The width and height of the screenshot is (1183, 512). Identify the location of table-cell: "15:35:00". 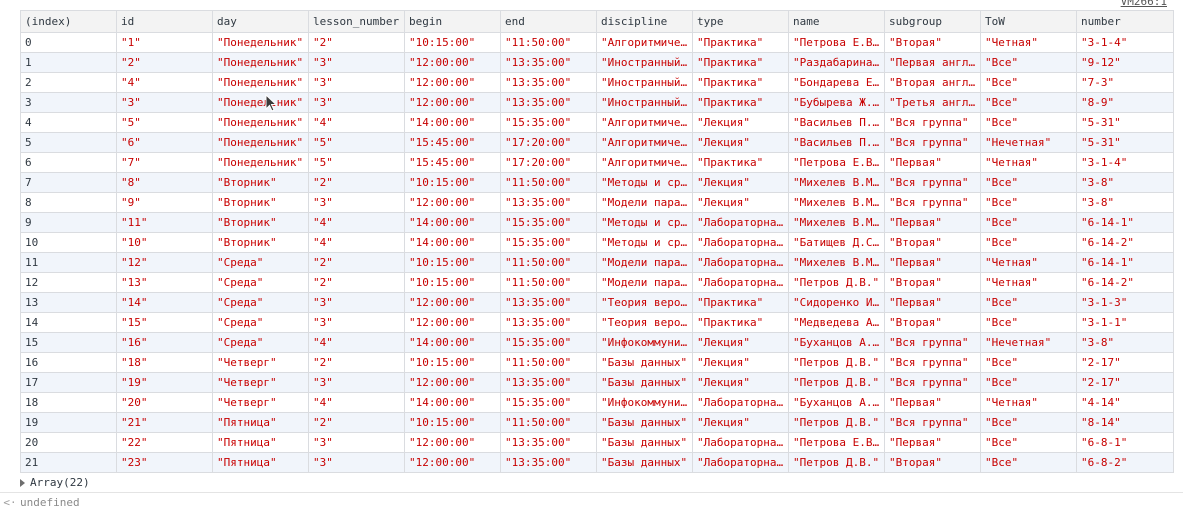
(548, 222).